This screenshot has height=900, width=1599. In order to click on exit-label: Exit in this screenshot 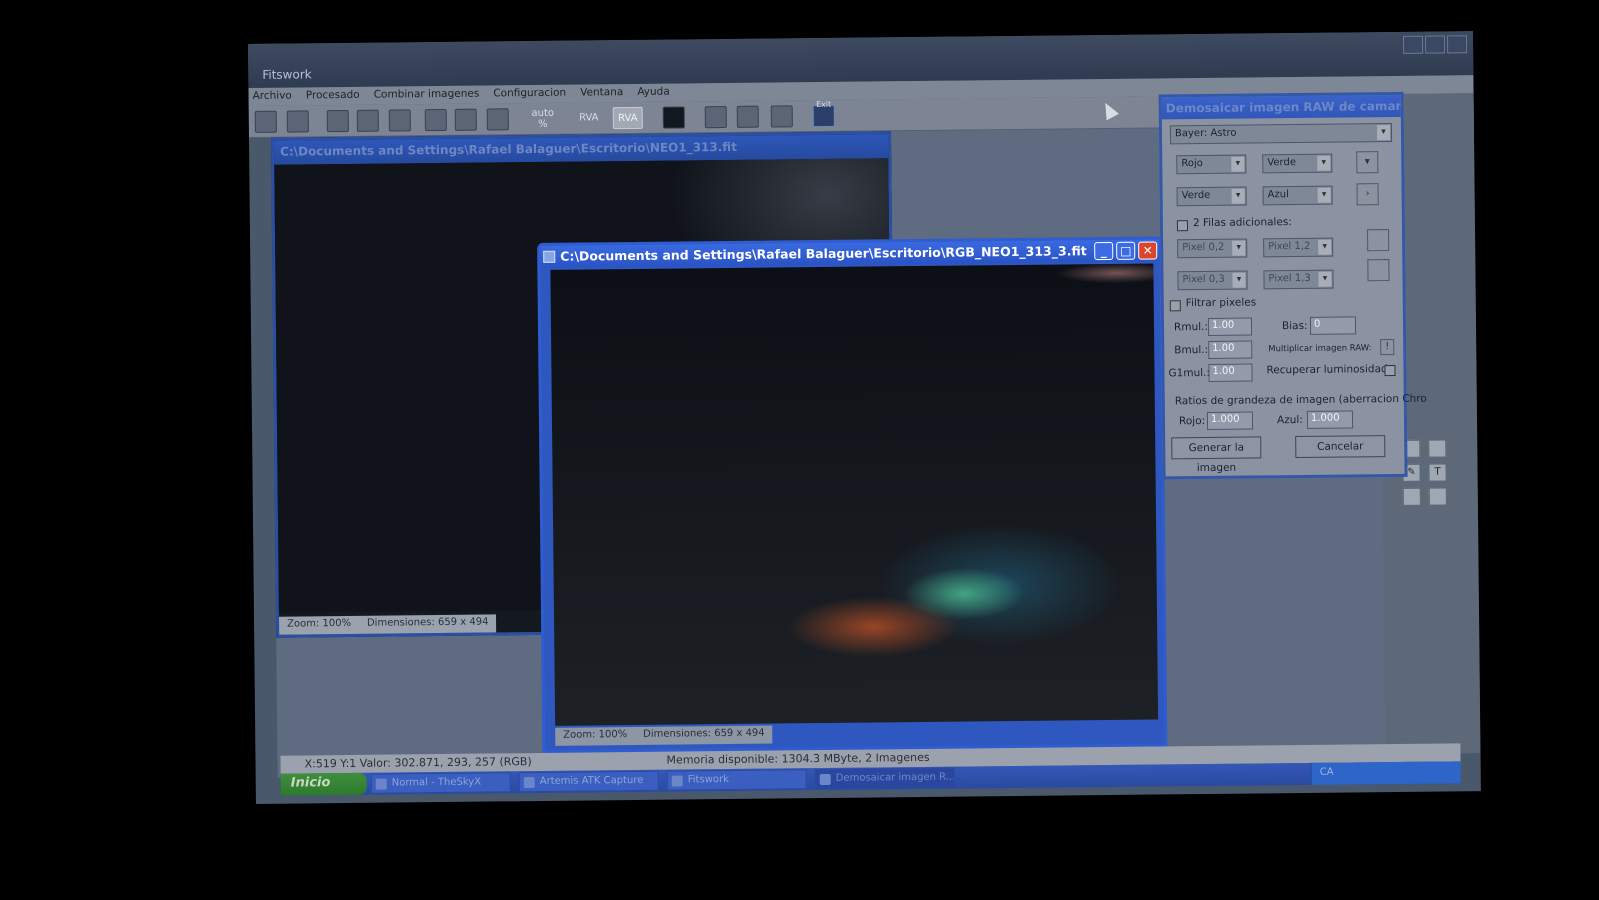, I will do `click(824, 104)`.